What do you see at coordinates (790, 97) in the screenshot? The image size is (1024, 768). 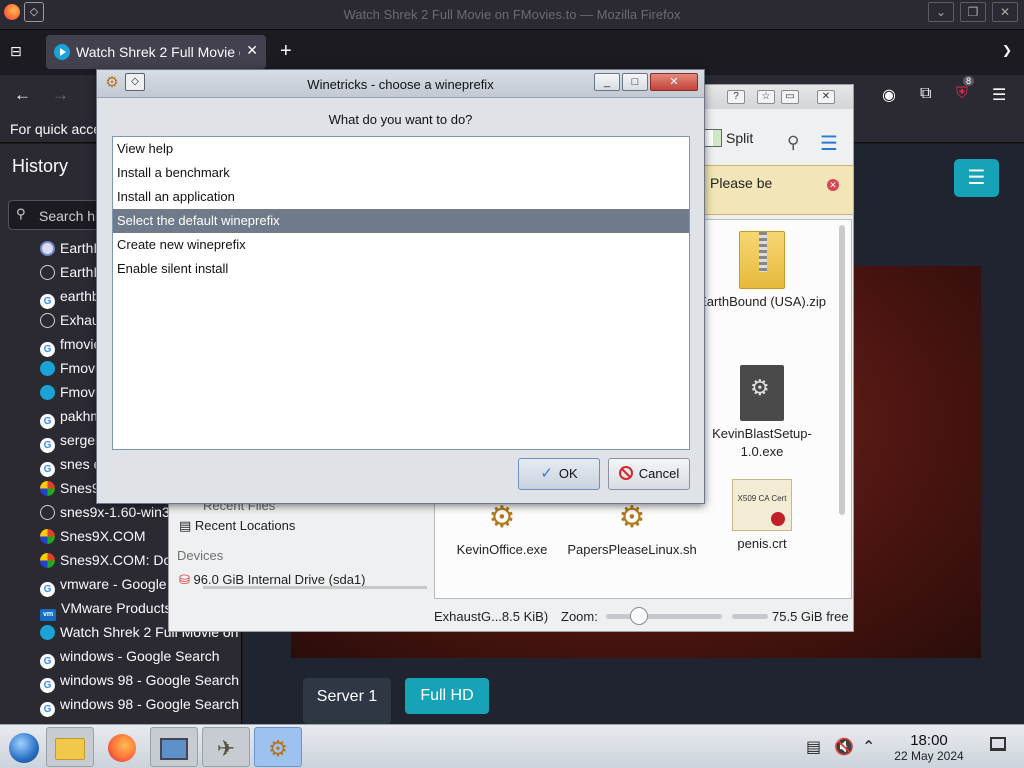 I see `fm-minimize-icon: ▭` at bounding box center [790, 97].